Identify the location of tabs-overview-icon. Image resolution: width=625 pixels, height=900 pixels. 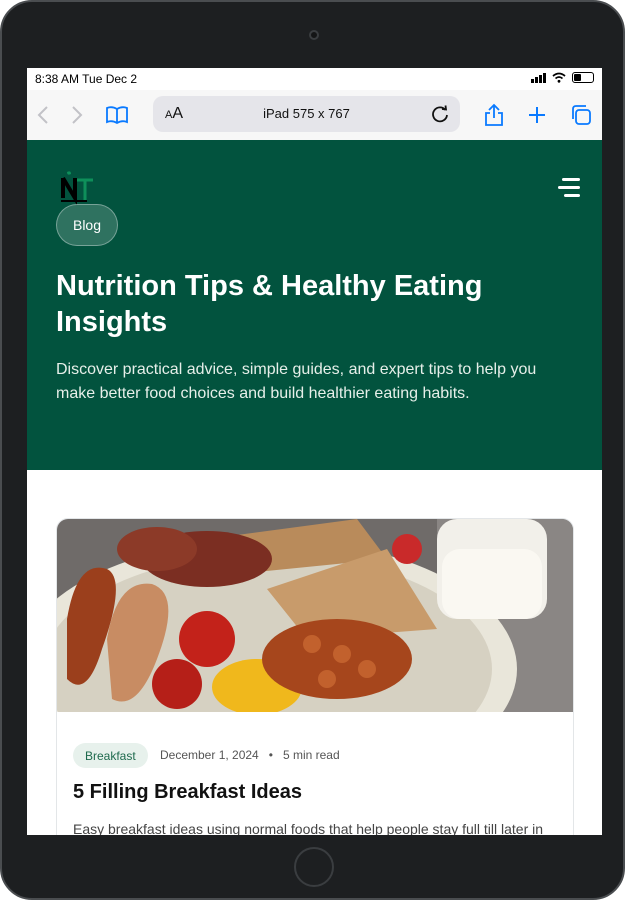
(581, 115).